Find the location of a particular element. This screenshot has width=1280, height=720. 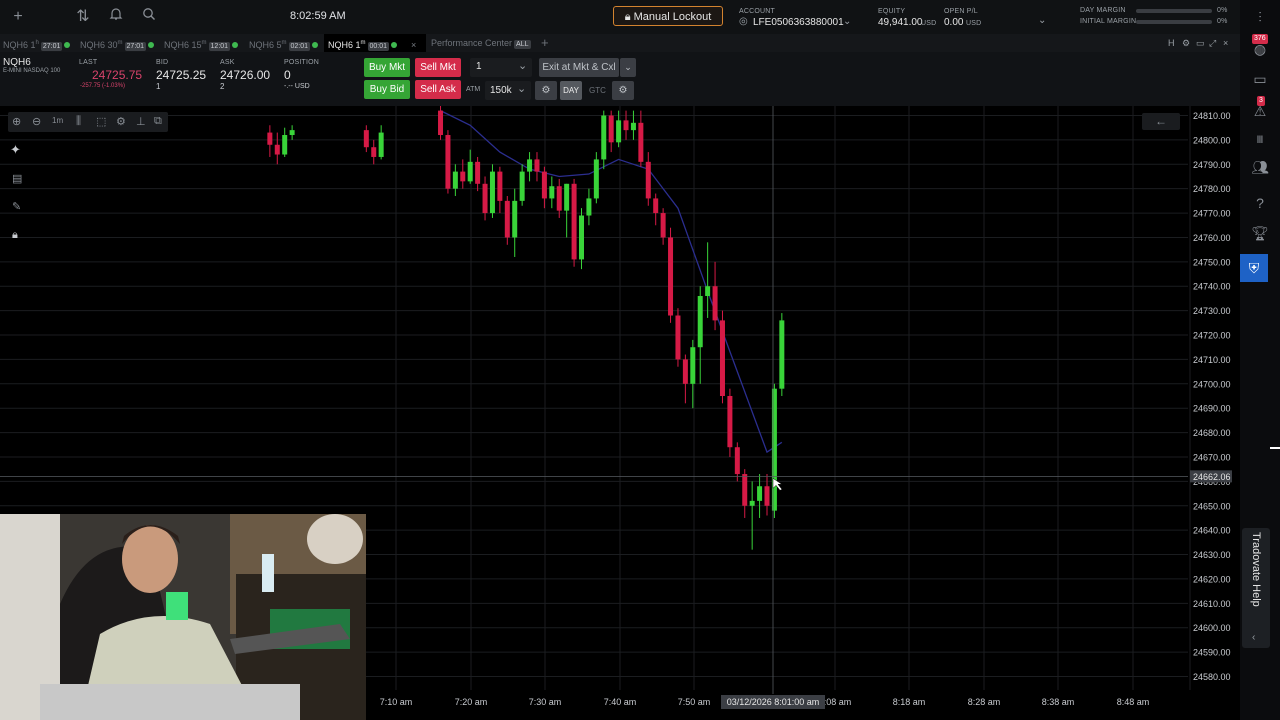

lock-icon: 🔒︎ is located at coordinates (15, 235).